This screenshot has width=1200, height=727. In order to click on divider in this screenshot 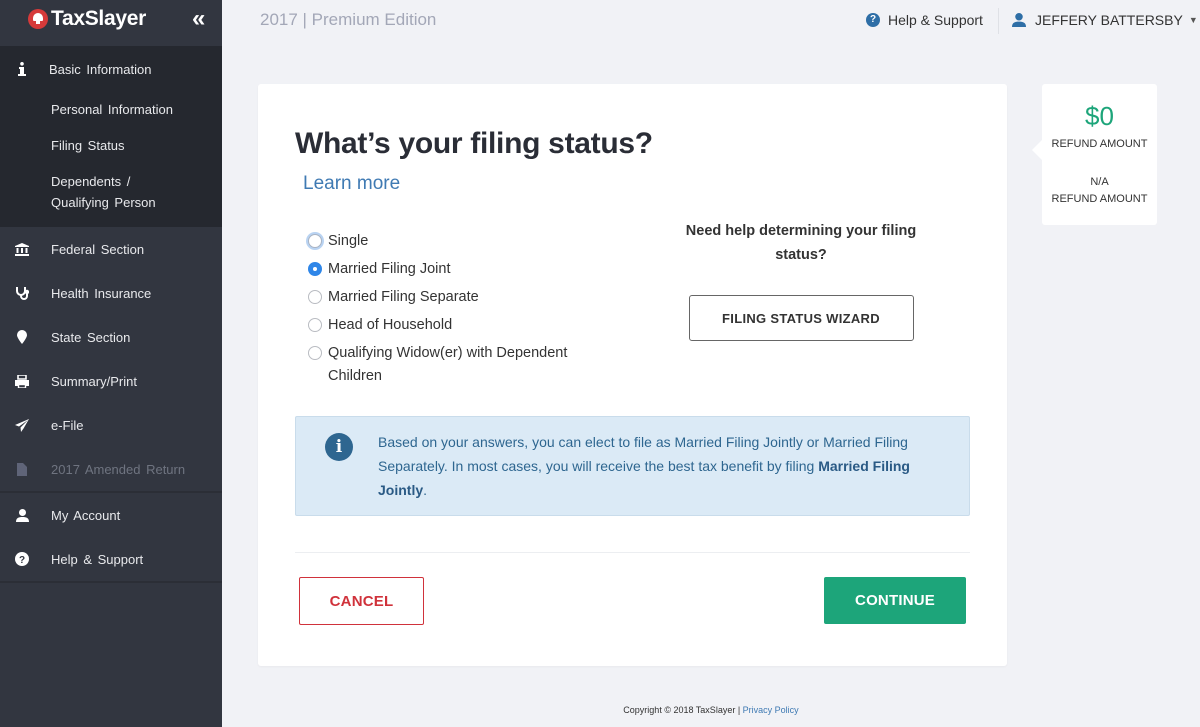, I will do `click(632, 552)`.